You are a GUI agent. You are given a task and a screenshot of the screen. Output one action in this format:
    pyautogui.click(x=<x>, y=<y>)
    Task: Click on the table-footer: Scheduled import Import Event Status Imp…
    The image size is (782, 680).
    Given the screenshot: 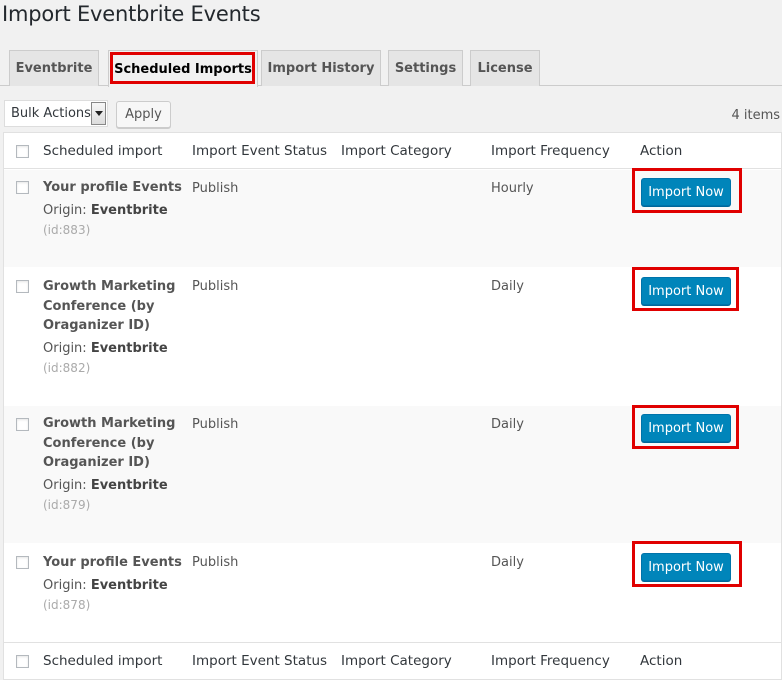 What is the action you would take?
    pyautogui.click(x=392, y=660)
    